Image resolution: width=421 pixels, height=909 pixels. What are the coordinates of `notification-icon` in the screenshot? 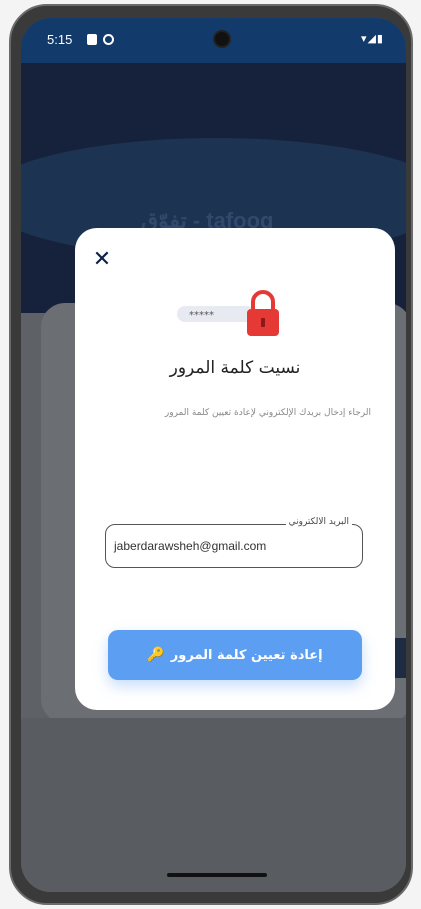 It's located at (92, 39).